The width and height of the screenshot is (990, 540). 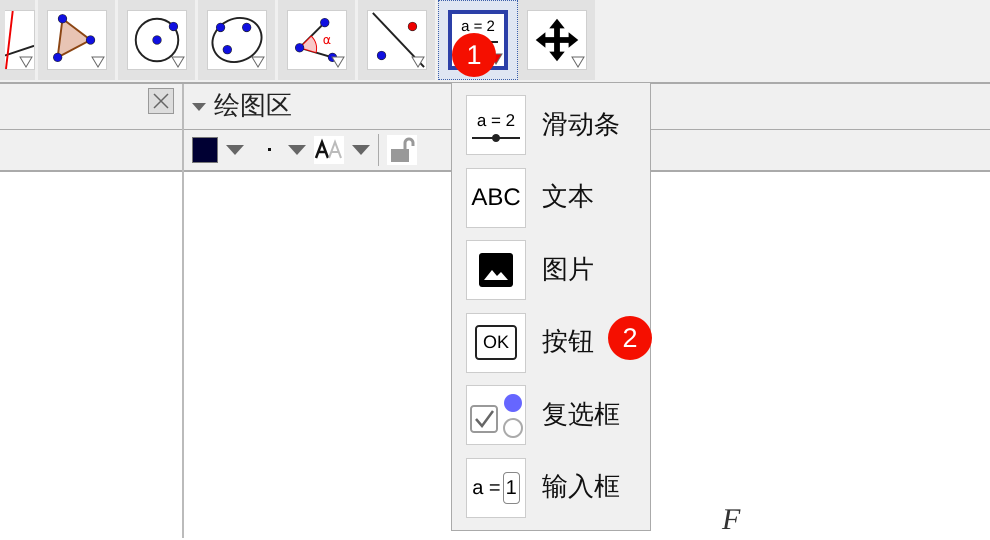 I want to click on menu-item-label: 输入框, so click(x=581, y=487).